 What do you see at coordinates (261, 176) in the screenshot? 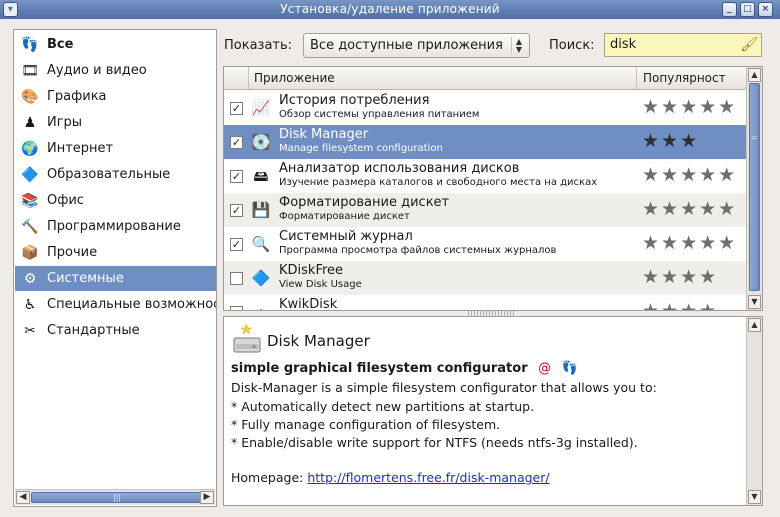
I see `disk-usage-icon: 🖴` at bounding box center [261, 176].